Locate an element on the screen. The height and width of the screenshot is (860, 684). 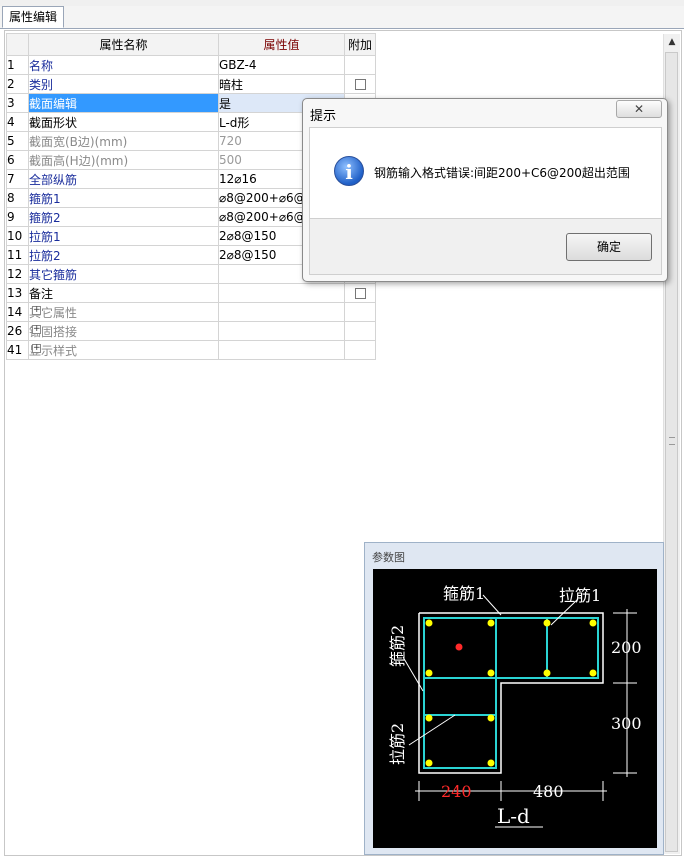
stirrup-lines is located at coordinates (511, 693).